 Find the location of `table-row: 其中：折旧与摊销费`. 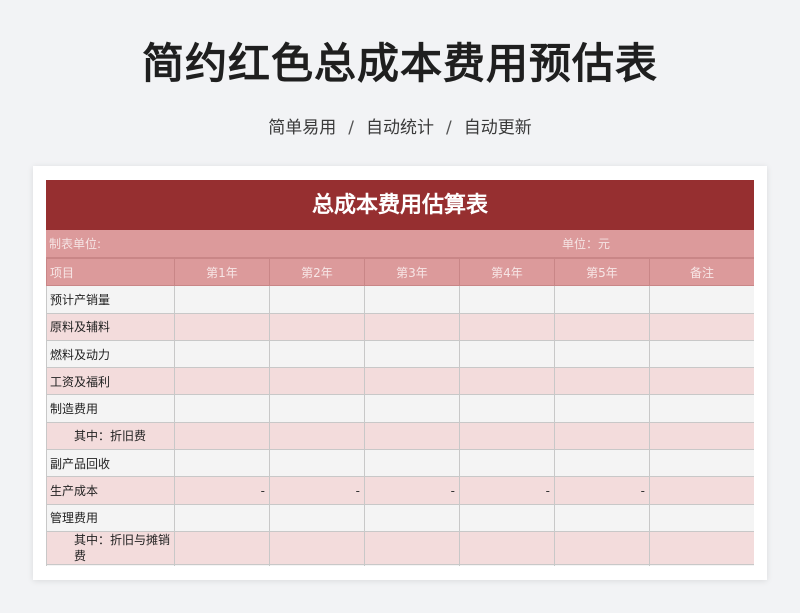

table-row: 其中：折旧与摊销费 is located at coordinates (400, 547).